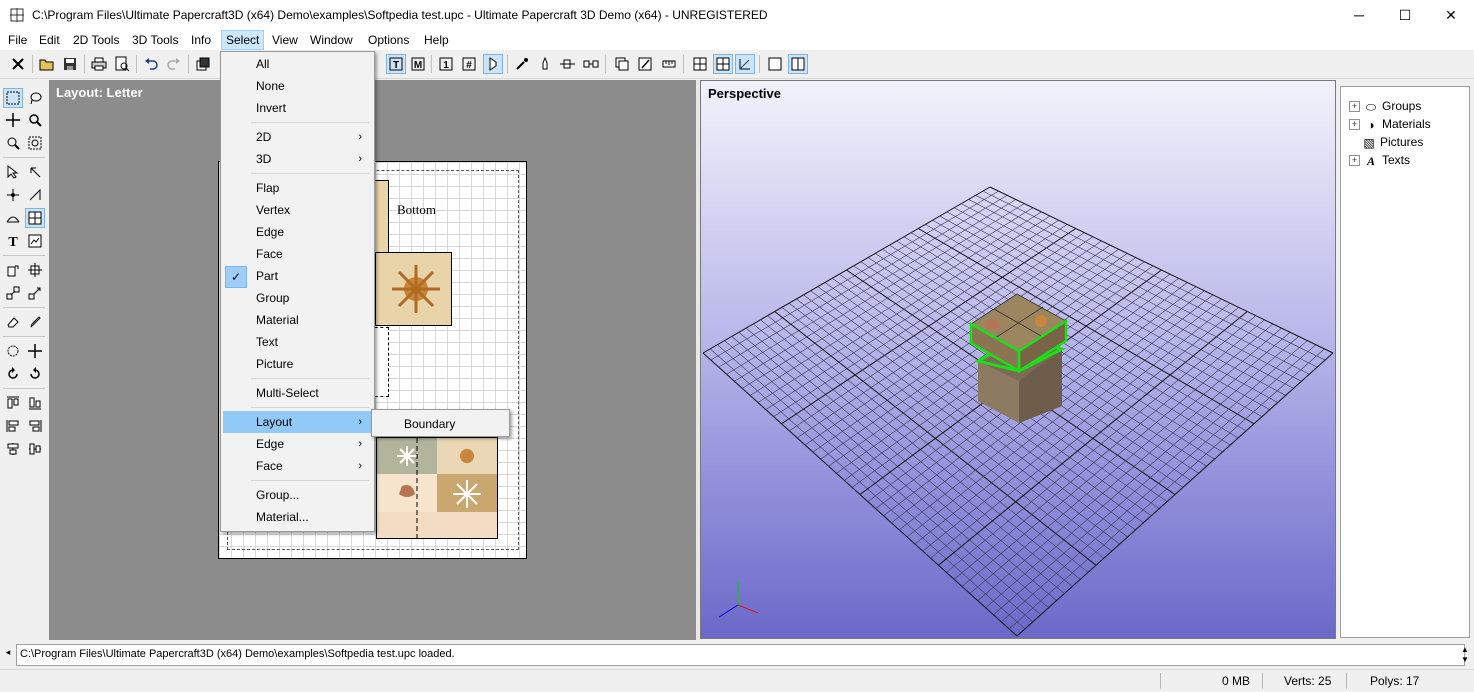  Describe the element at coordinates (522, 64) in the screenshot. I see `eyedropper-button` at that location.